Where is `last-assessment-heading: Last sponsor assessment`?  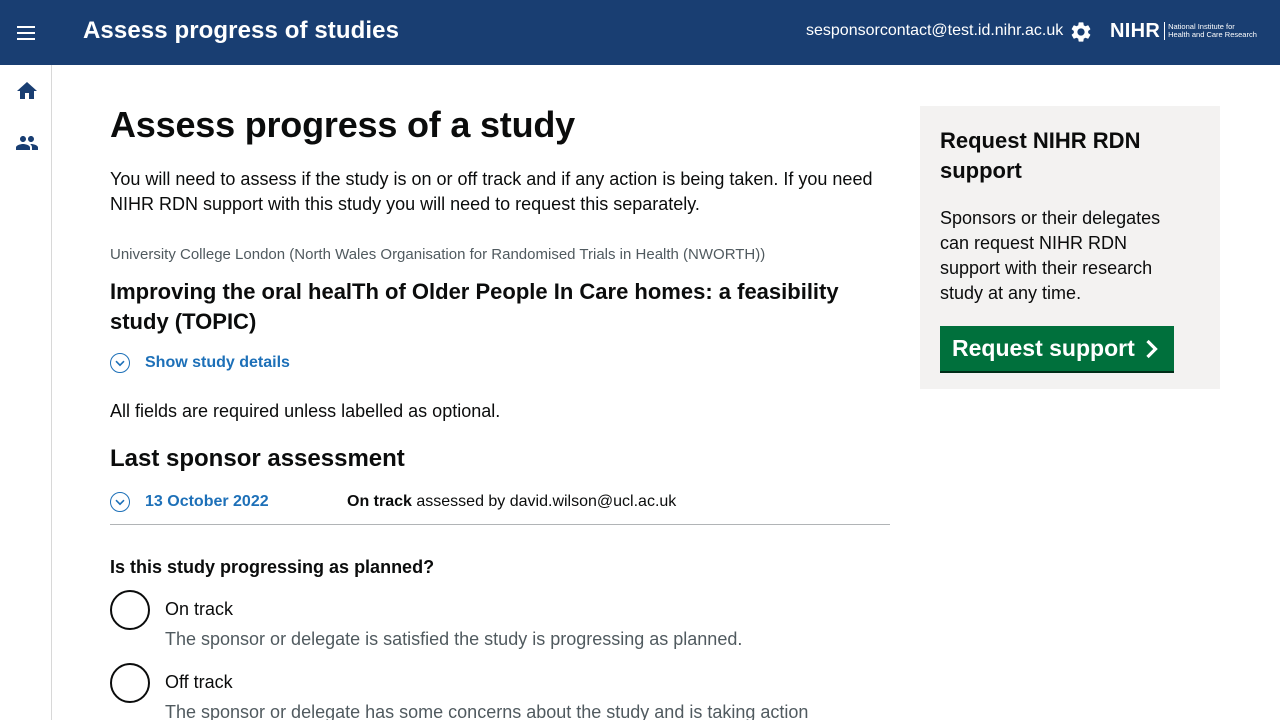
last-assessment-heading: Last sponsor assessment is located at coordinates (257, 458).